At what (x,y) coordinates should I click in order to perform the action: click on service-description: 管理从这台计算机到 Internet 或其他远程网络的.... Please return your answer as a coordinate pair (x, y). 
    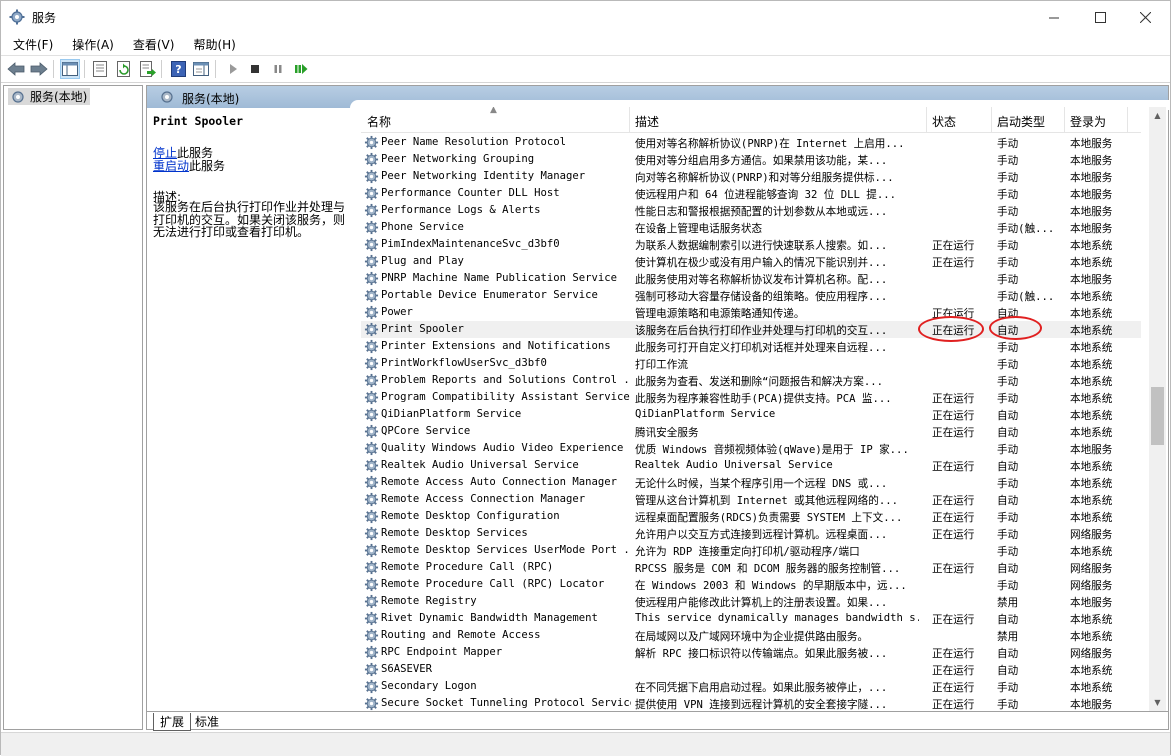
    Looking at the image, I should click on (767, 501).